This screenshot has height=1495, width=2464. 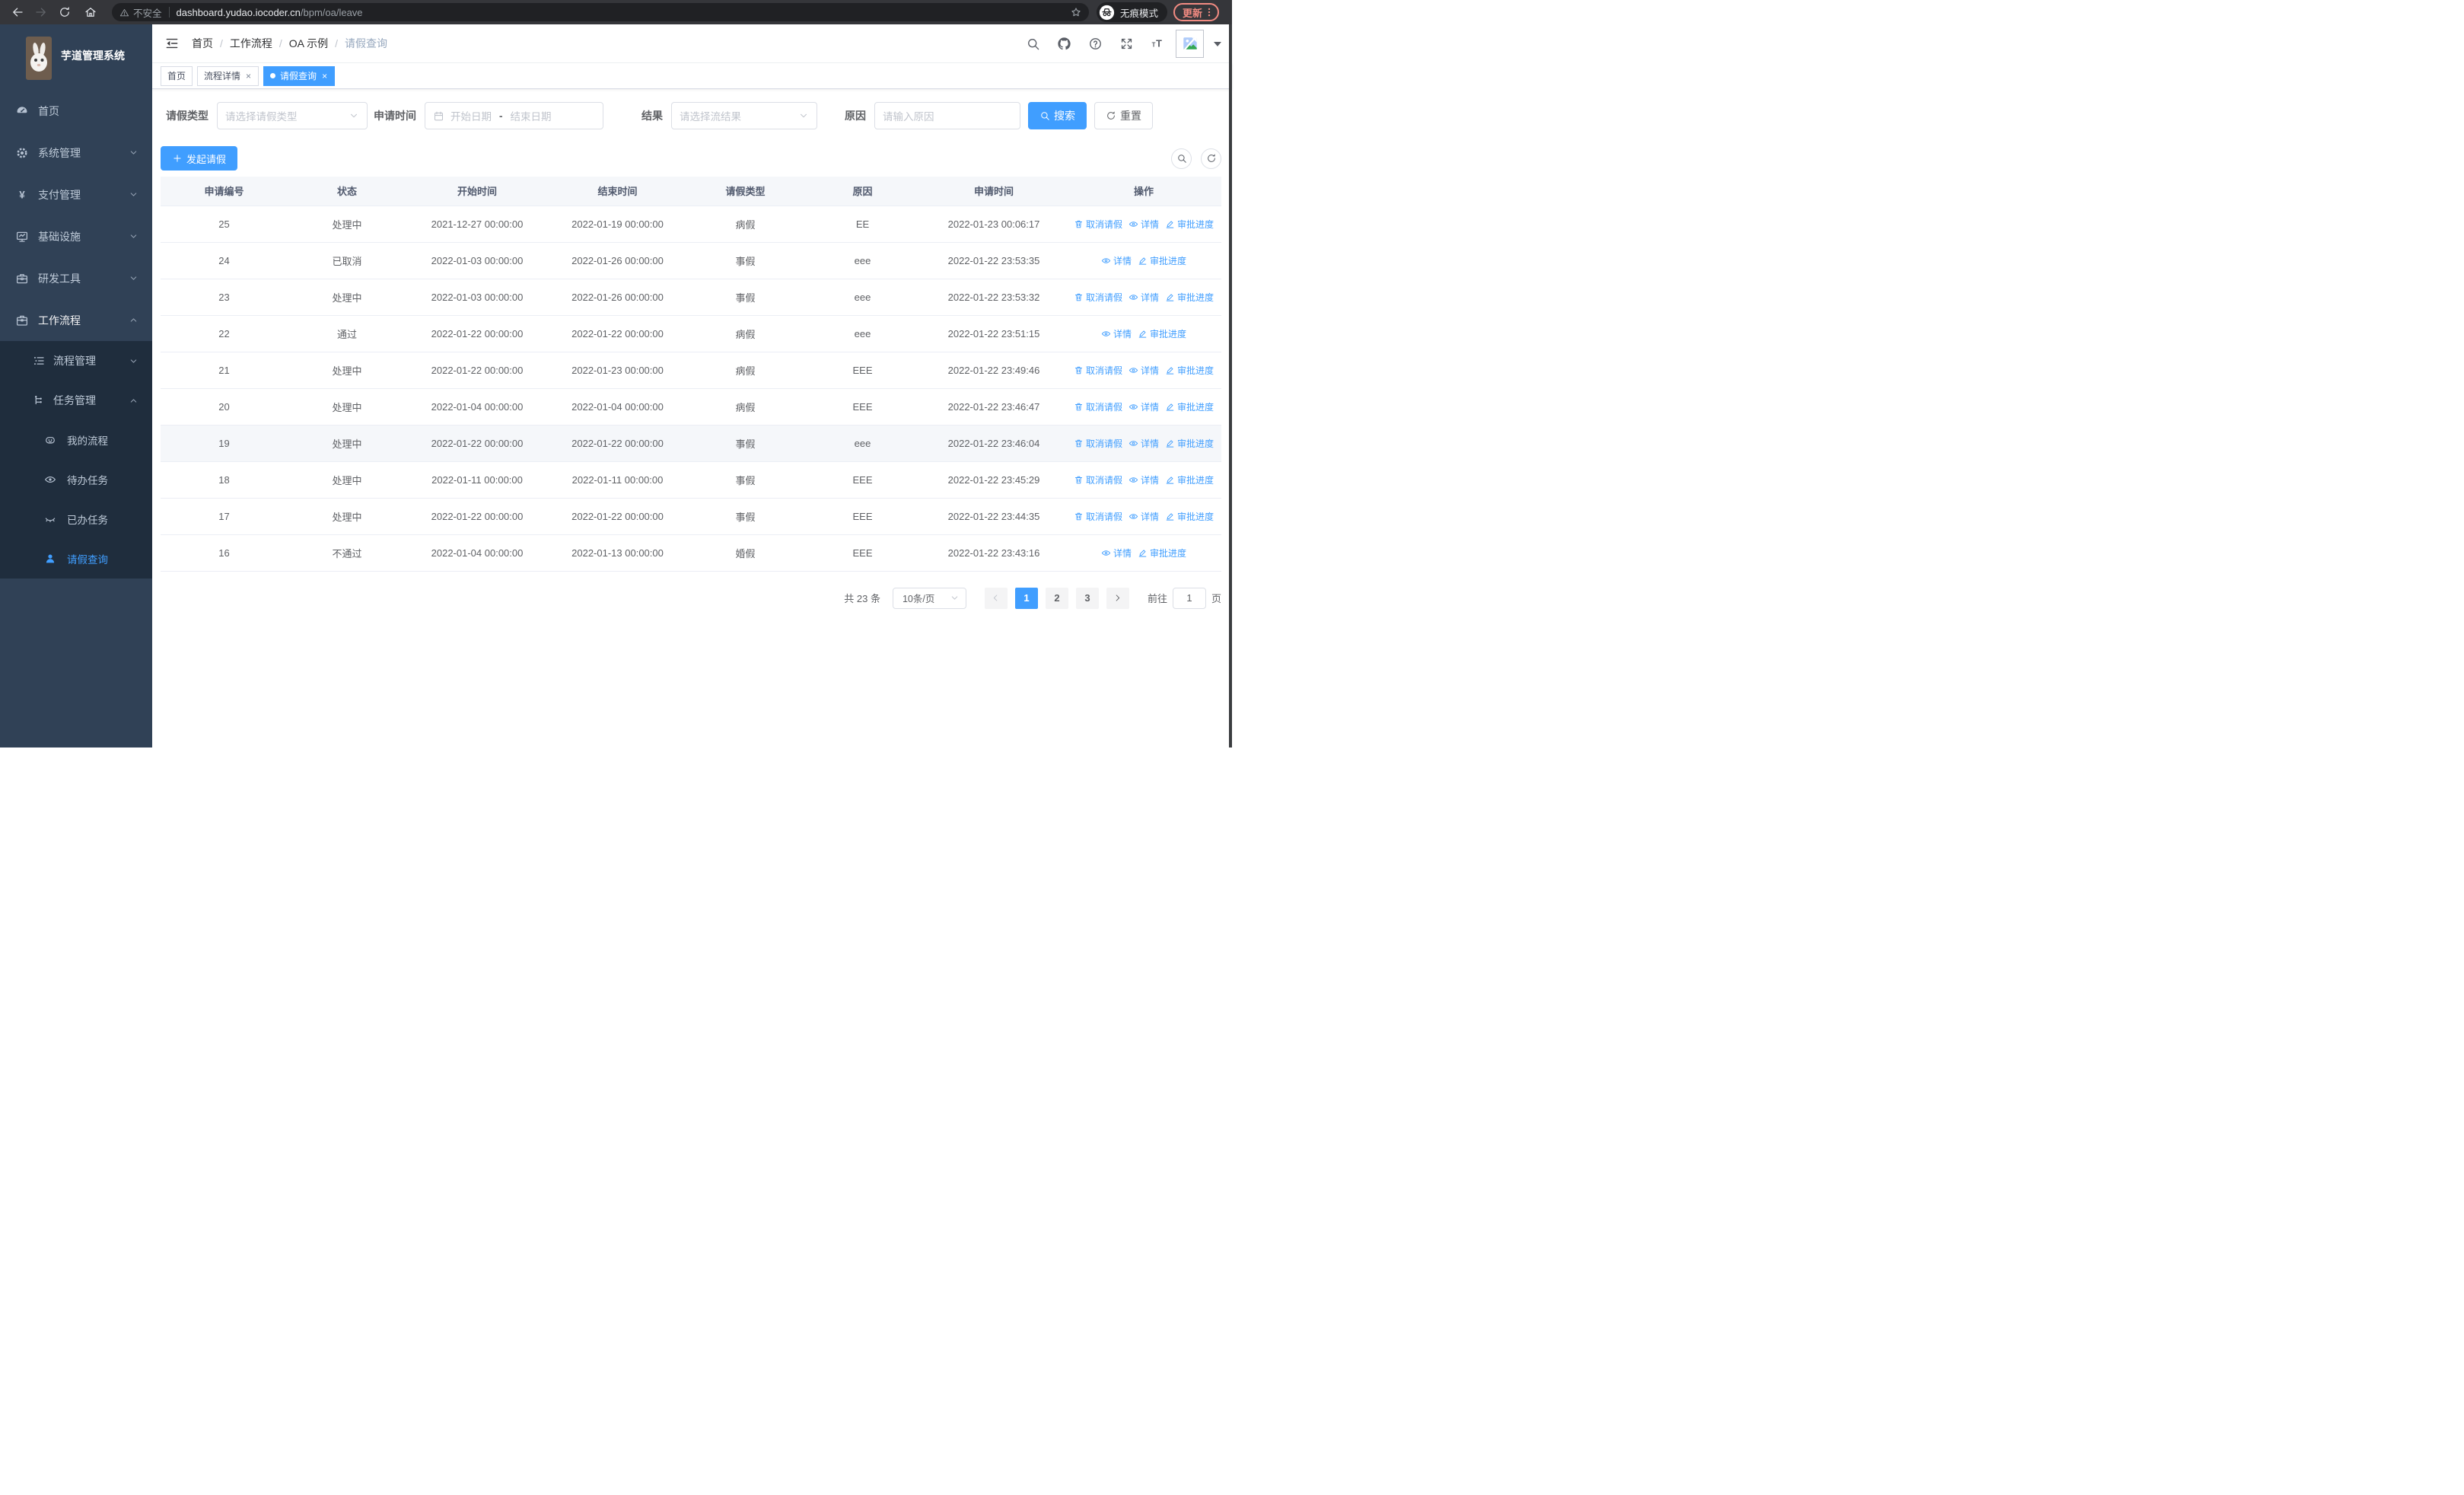 What do you see at coordinates (76, 559) in the screenshot?
I see `sidebar-item-11: 请假查询` at bounding box center [76, 559].